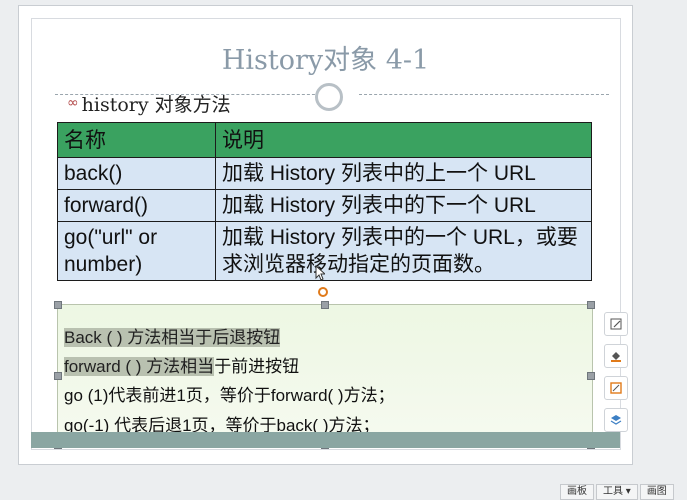 This screenshot has height=500, width=687. I want to click on statusbar: 画板 工具 ▾ 画图, so click(623, 492).